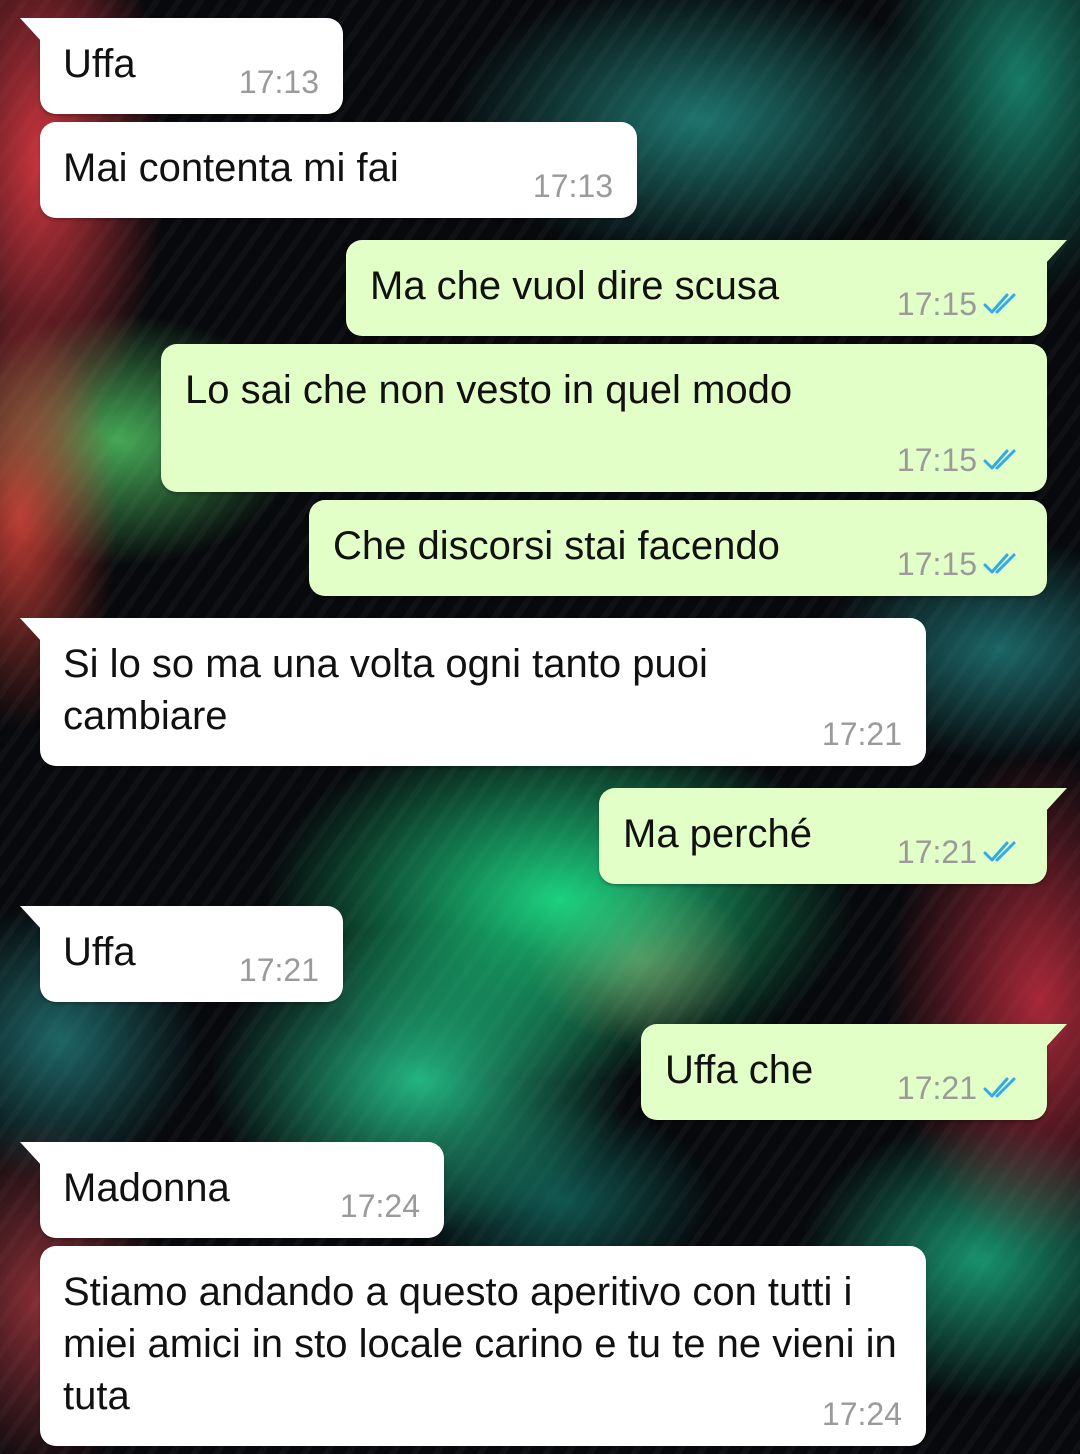 The width and height of the screenshot is (1080, 1454). Describe the element at coordinates (231, 168) in the screenshot. I see `message-text: Mai contenta mi fai` at that location.